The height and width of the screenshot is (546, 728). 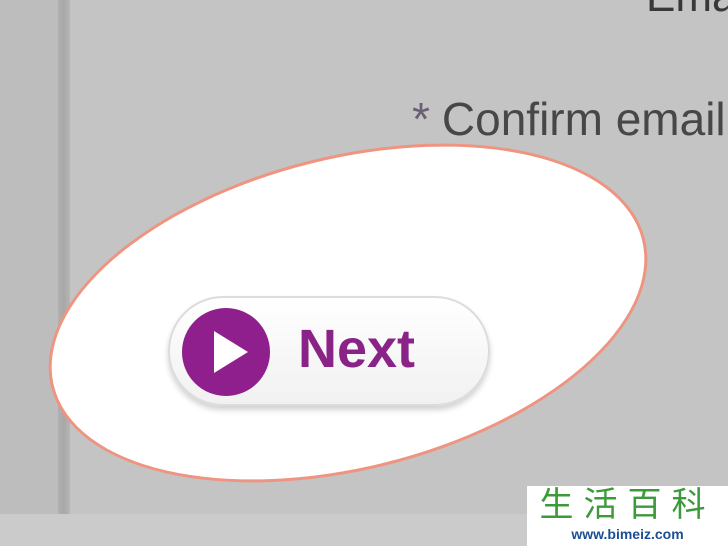 What do you see at coordinates (64, 273) in the screenshot?
I see `panel-divider` at bounding box center [64, 273].